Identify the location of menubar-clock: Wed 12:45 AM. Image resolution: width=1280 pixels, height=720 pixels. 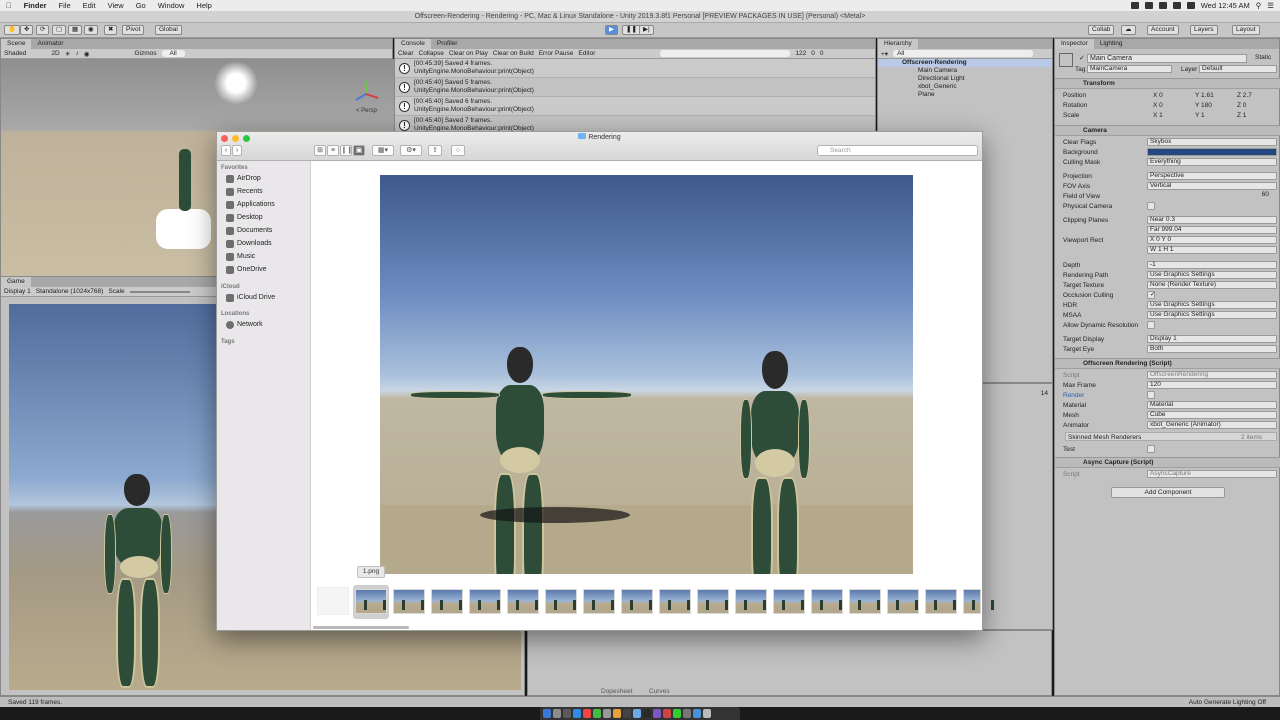
(1225, 5).